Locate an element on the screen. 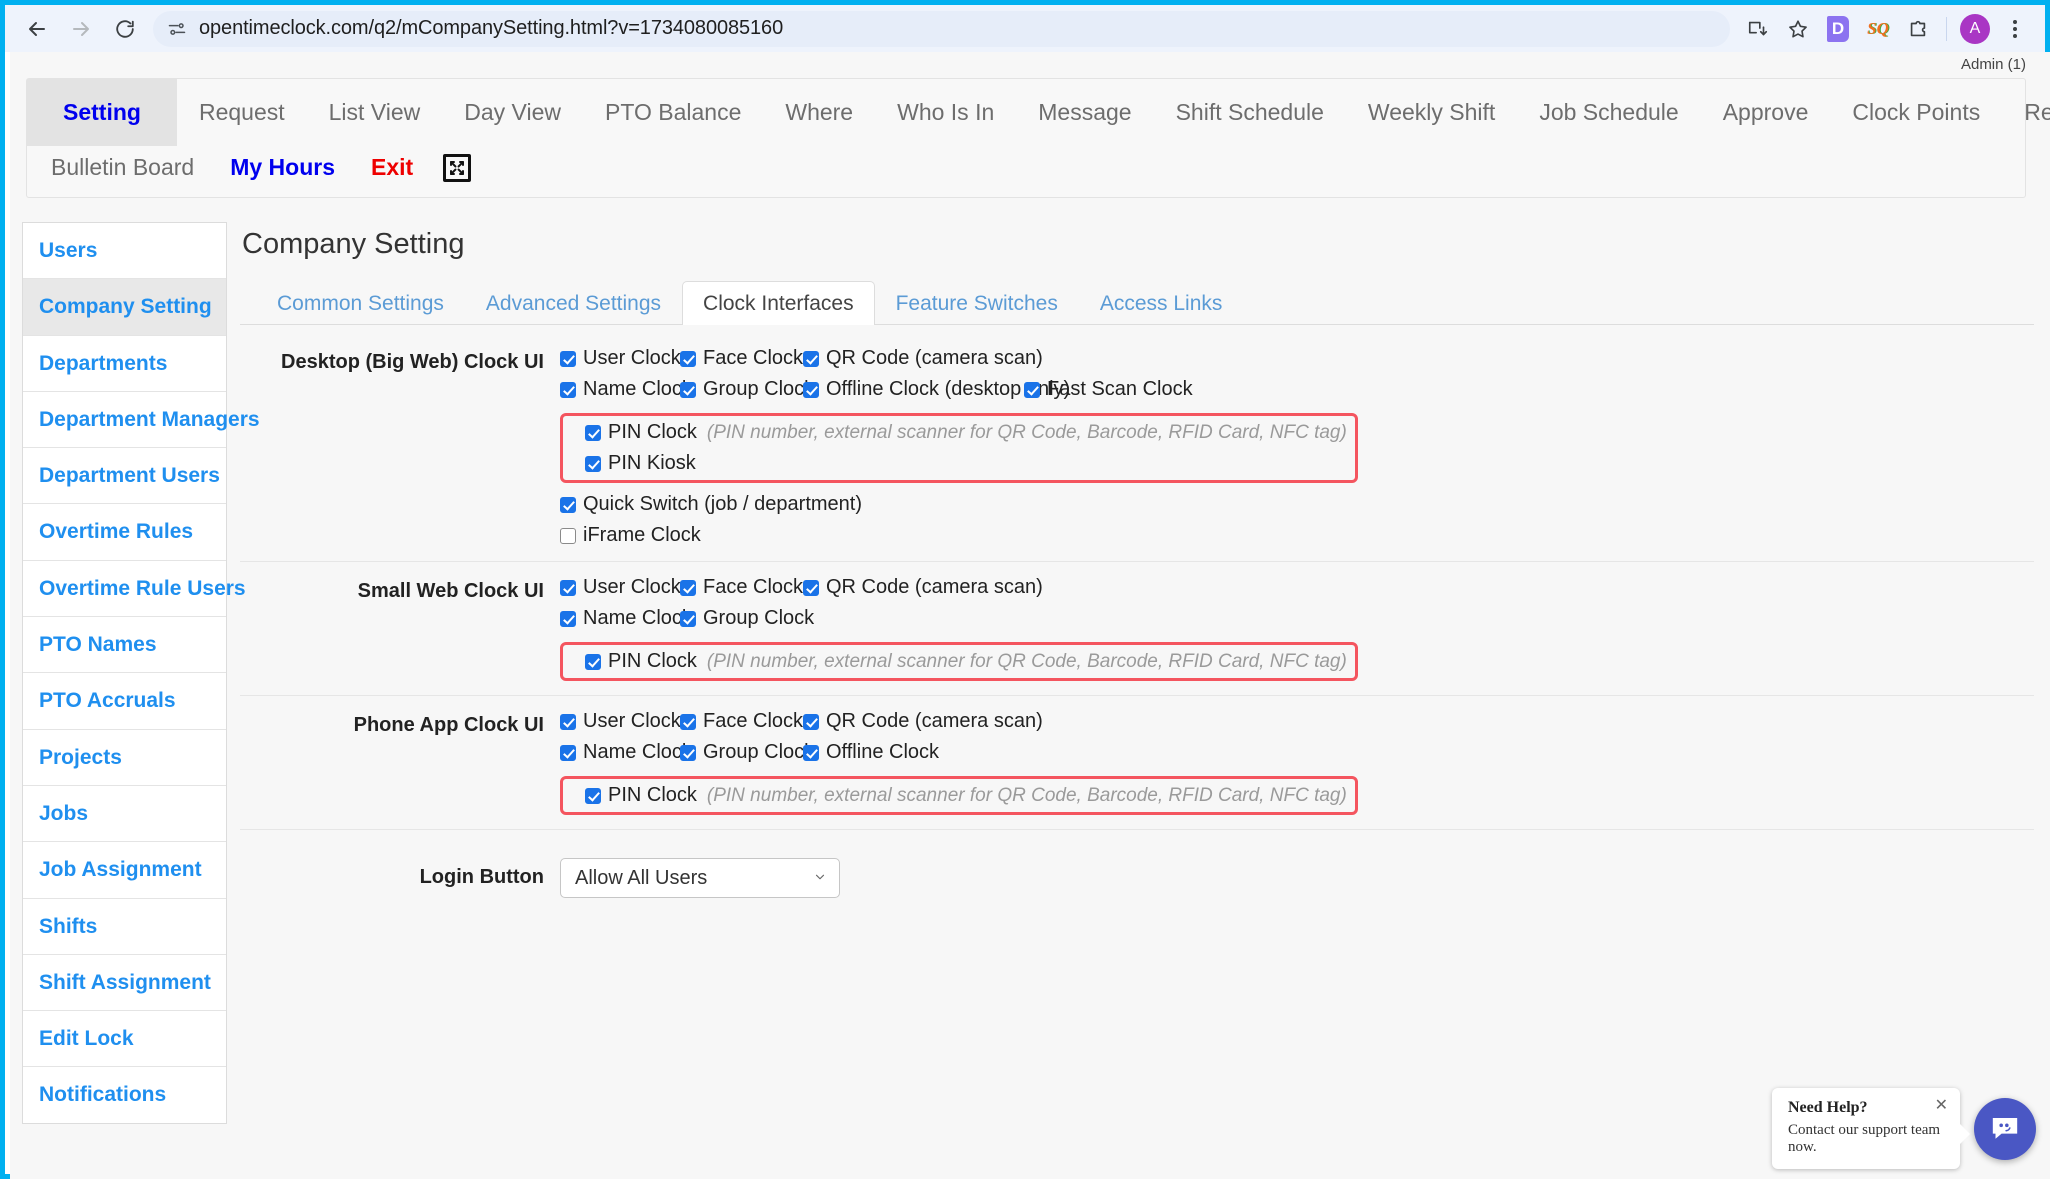 Image resolution: width=2050 pixels, height=1179 pixels. nav-item-my-hours: My Hours is located at coordinates (282, 167).